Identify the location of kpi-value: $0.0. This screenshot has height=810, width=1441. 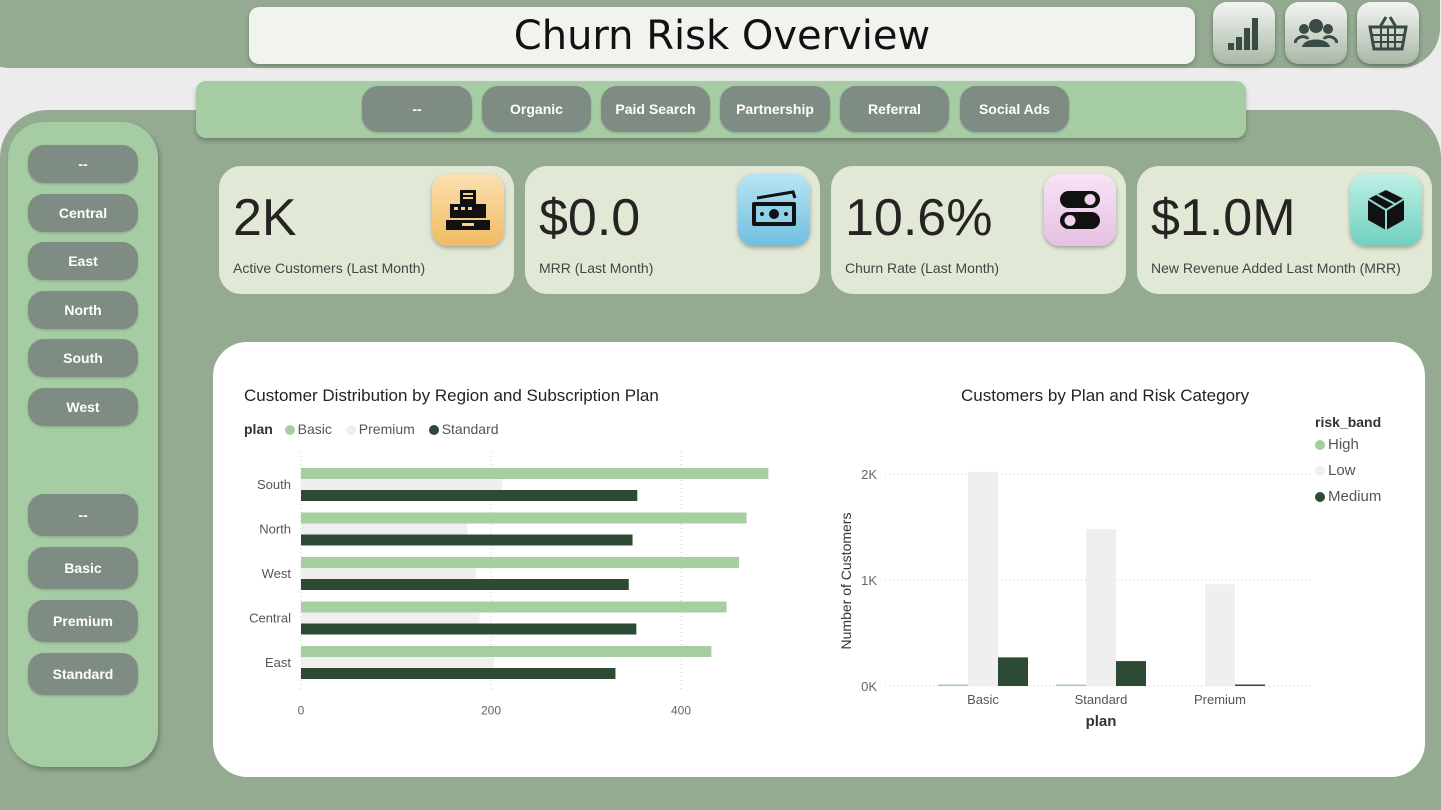
(590, 218).